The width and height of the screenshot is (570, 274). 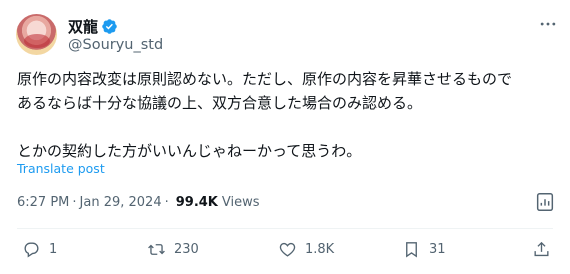 I want to click on analytics-icon, so click(x=545, y=202).